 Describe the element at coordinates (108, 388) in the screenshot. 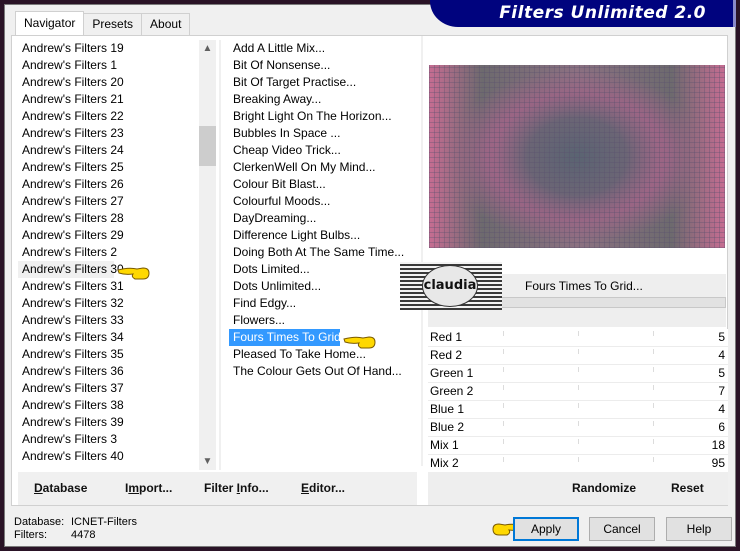

I see `category-item: Andrew's Filters 37` at that location.